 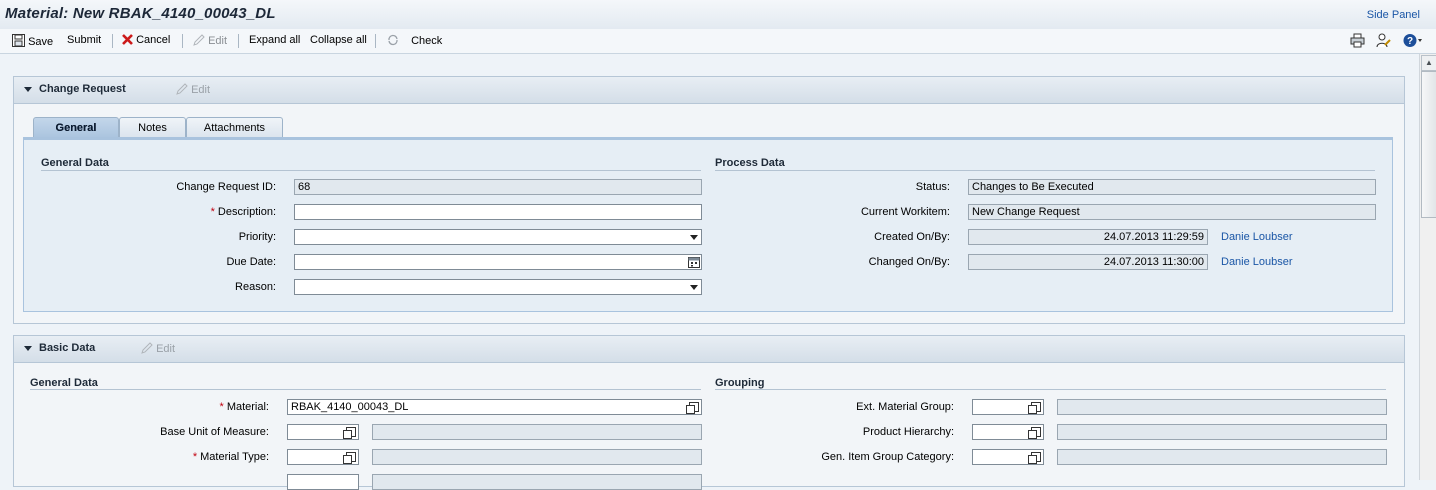 I want to click on print-button, so click(x=1357, y=42).